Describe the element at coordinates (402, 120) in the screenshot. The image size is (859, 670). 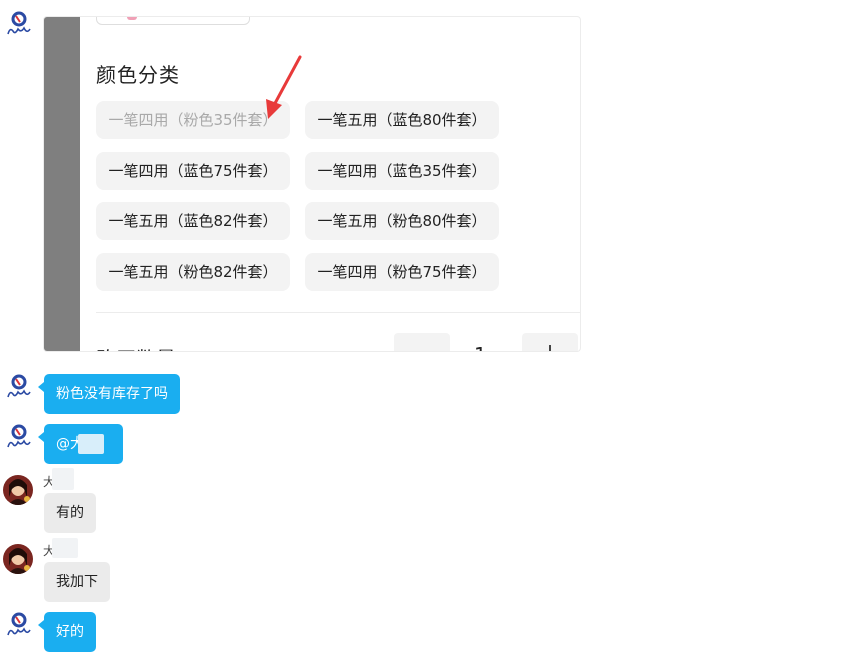
I see `color-option-2: 一笔五用（蓝色80件套）` at that location.